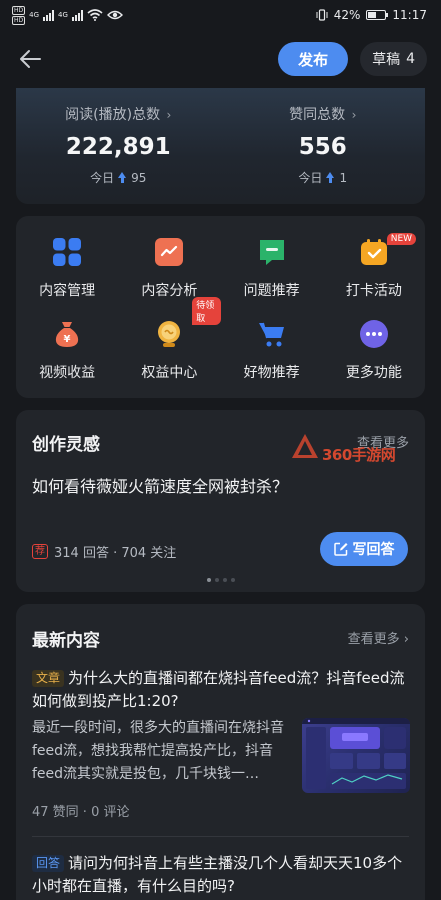 This screenshot has height=900, width=441. Describe the element at coordinates (220, 59) in the screenshot. I see `top-bar: 发布 草稿 4` at that location.